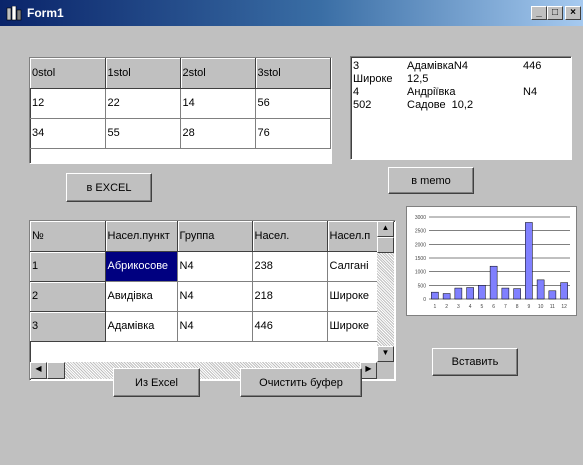 Image resolution: width=583 pixels, height=465 pixels. What do you see at coordinates (431, 180) in the screenshot?
I see `to-memo-button: в memo` at bounding box center [431, 180].